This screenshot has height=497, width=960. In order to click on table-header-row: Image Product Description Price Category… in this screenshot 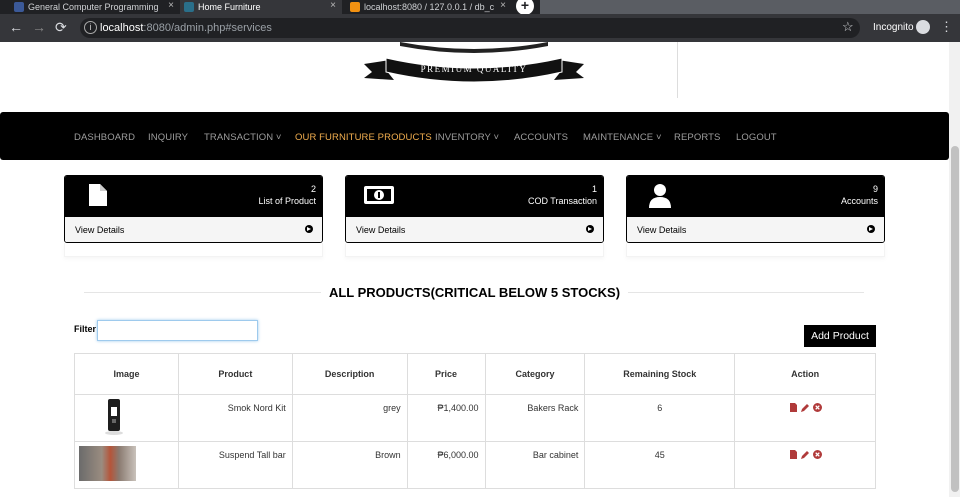, I will do `click(475, 374)`.